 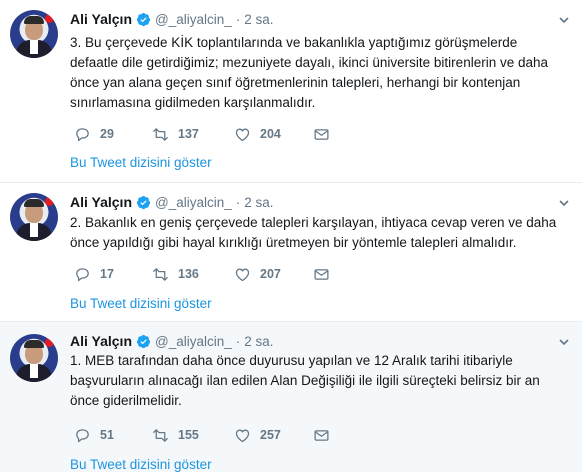 What do you see at coordinates (94, 134) in the screenshot?
I see `reply-button: 29` at bounding box center [94, 134].